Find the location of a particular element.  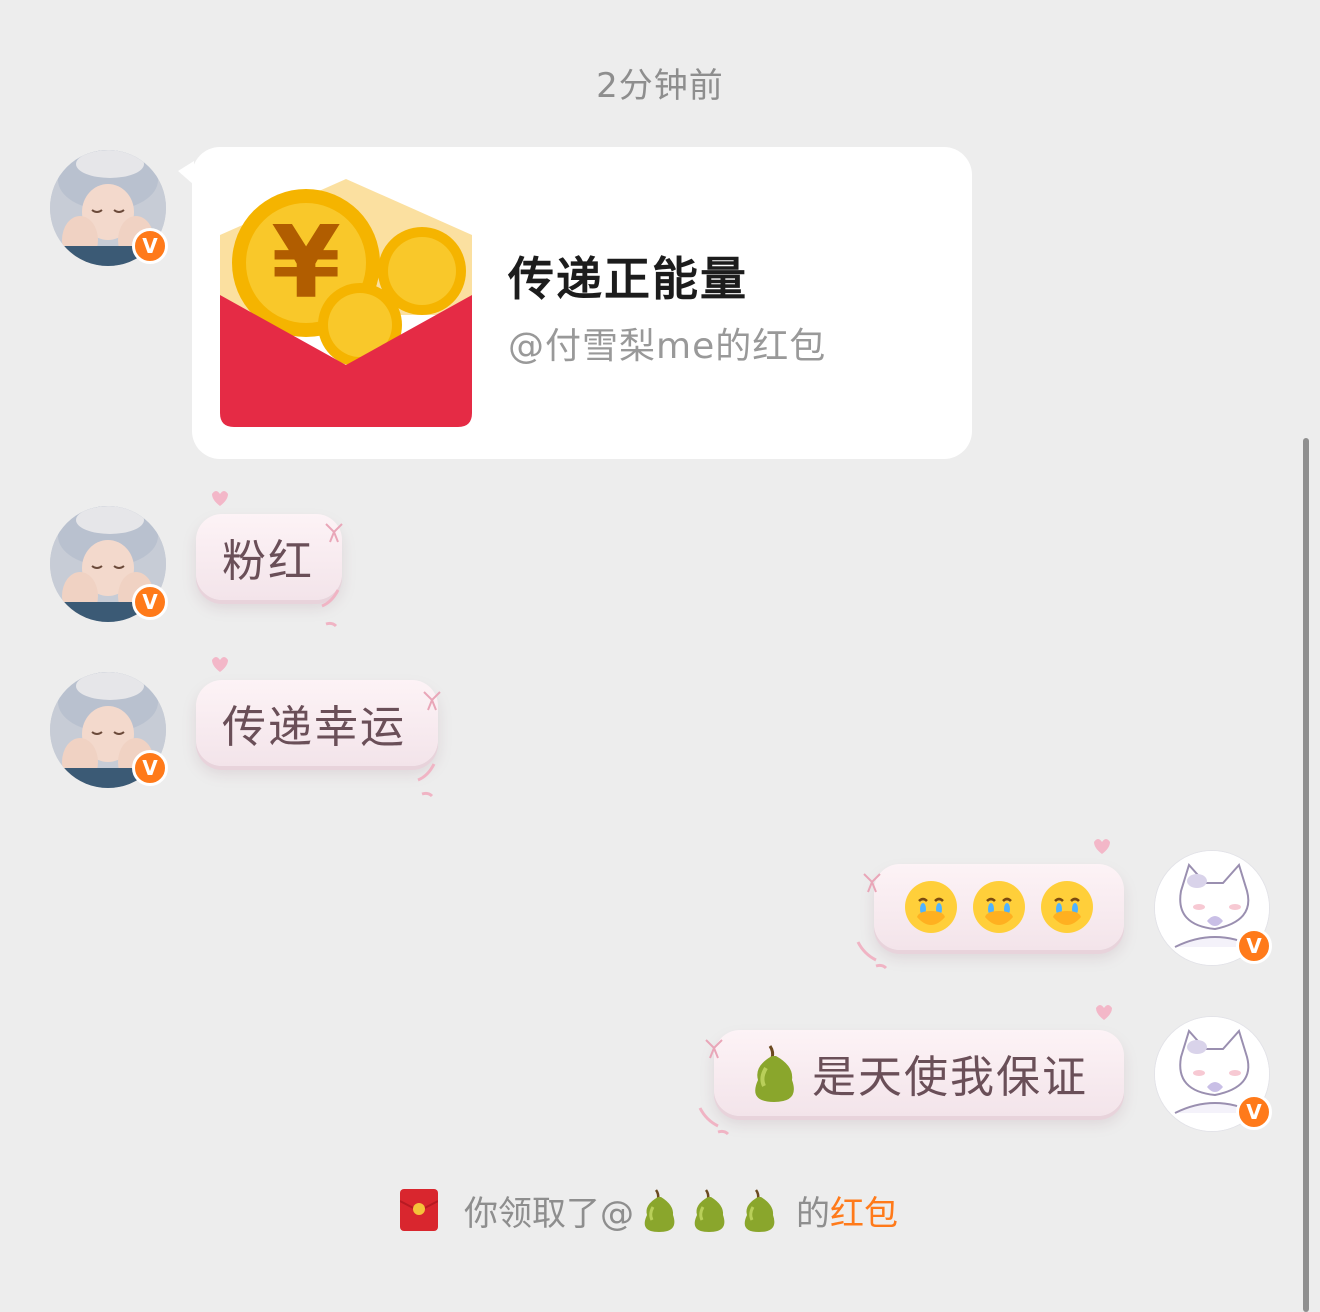

red-packet-title: 传递正能量 is located at coordinates (628, 279).